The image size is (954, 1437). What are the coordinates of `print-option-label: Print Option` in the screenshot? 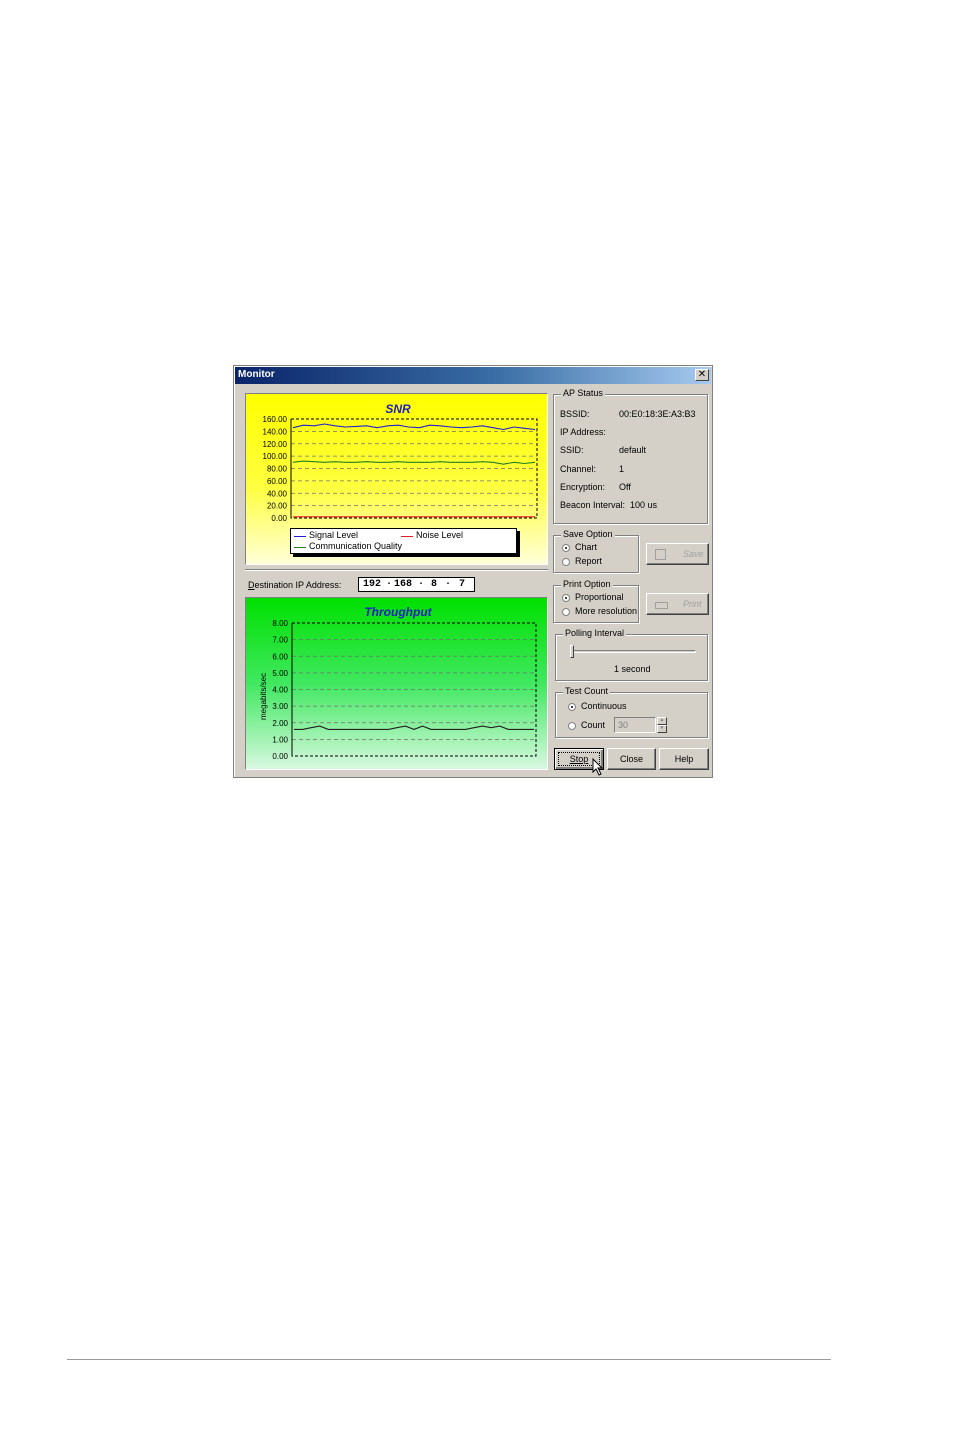 It's located at (587, 584).